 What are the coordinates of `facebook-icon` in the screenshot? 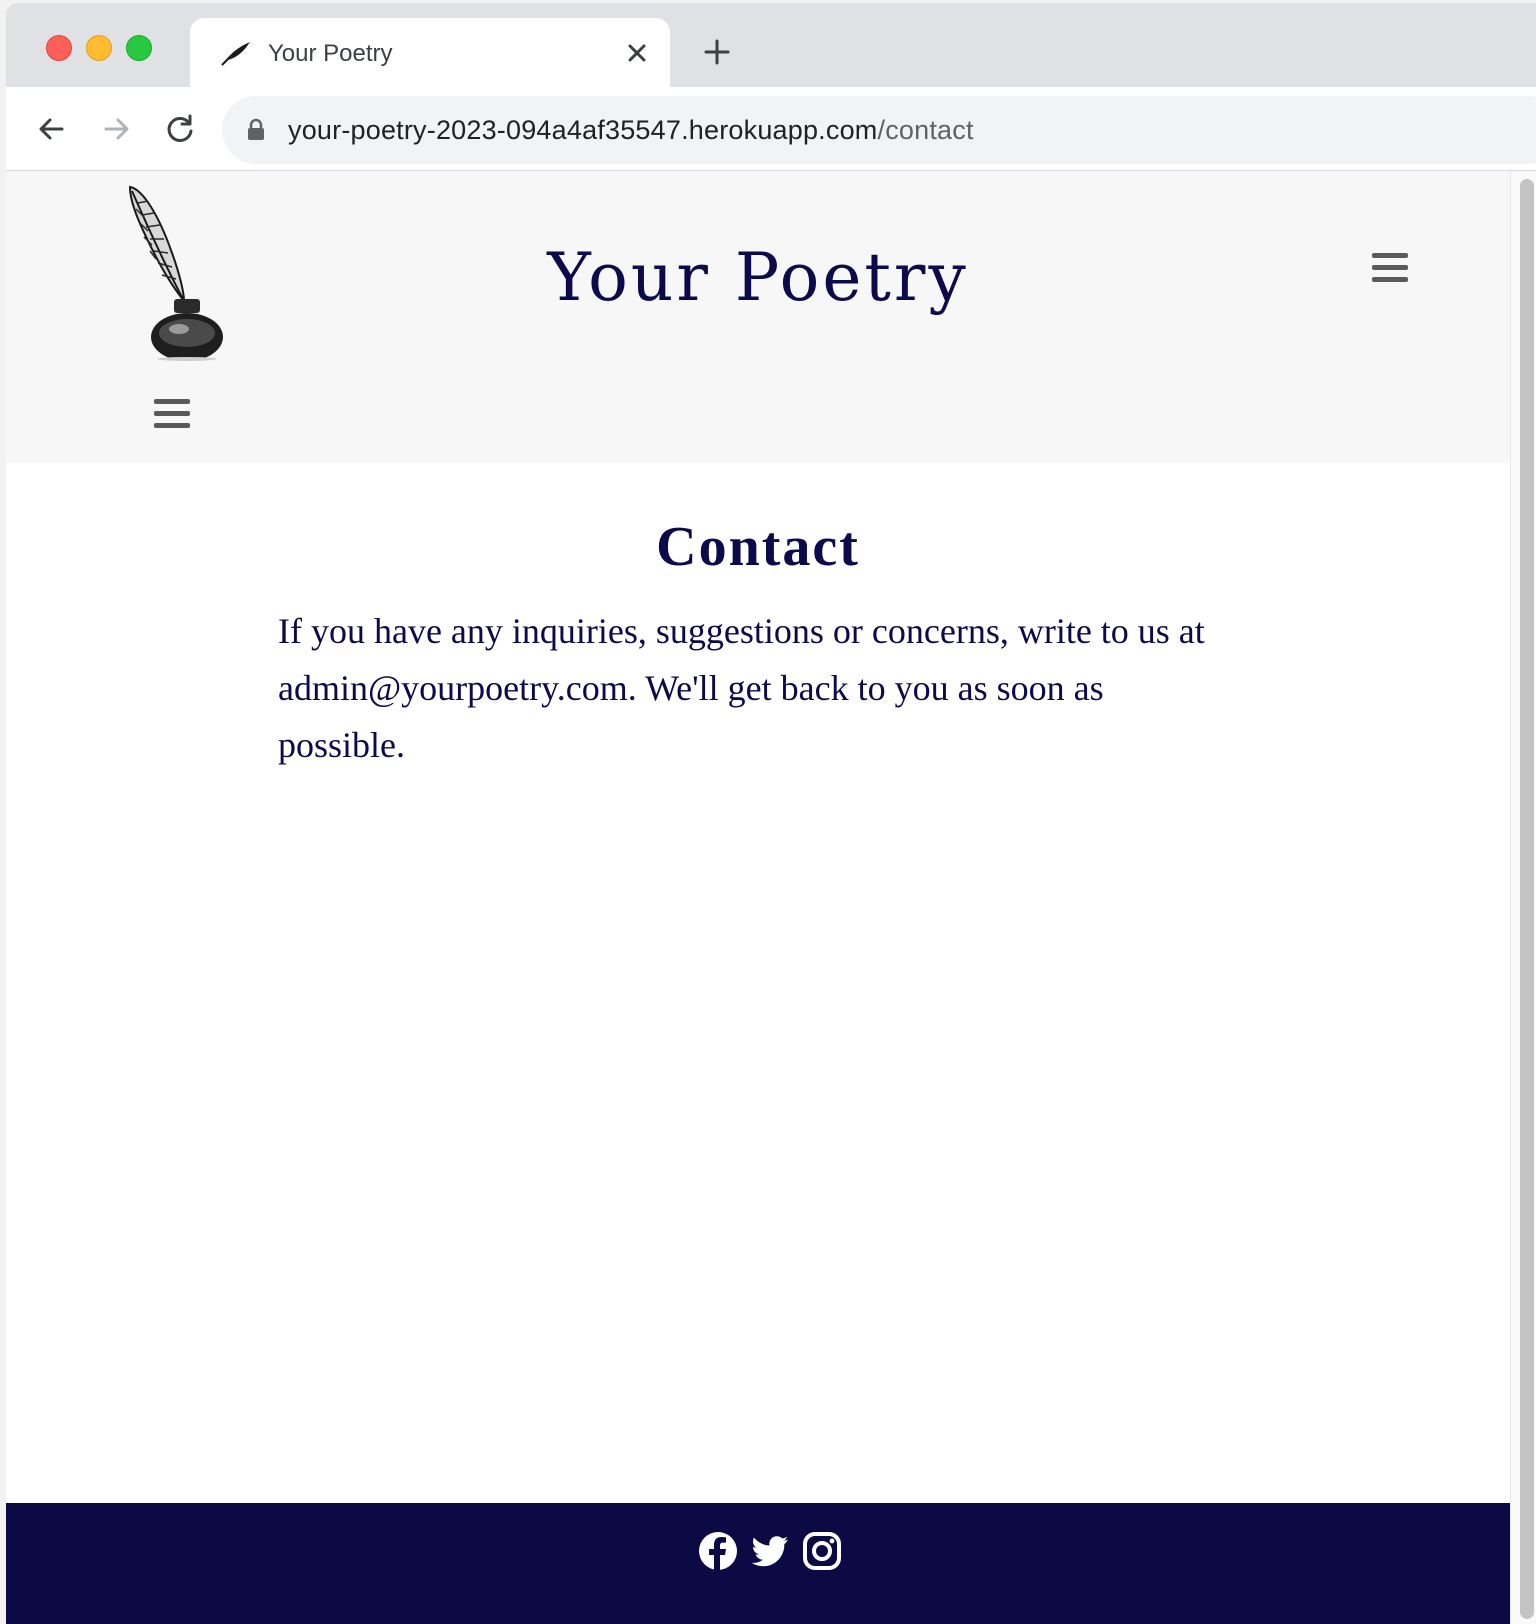 It's located at (718, 1551).